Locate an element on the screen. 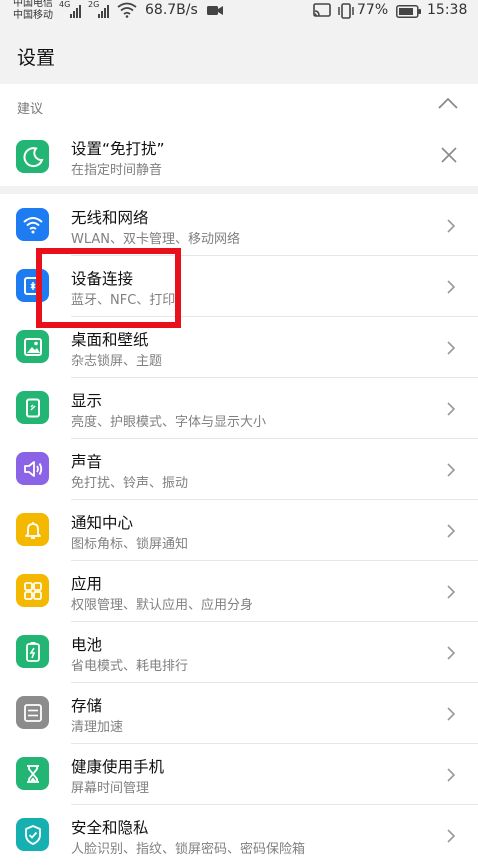 This screenshot has height=866, width=478. clock: 15:38 is located at coordinates (447, 10).